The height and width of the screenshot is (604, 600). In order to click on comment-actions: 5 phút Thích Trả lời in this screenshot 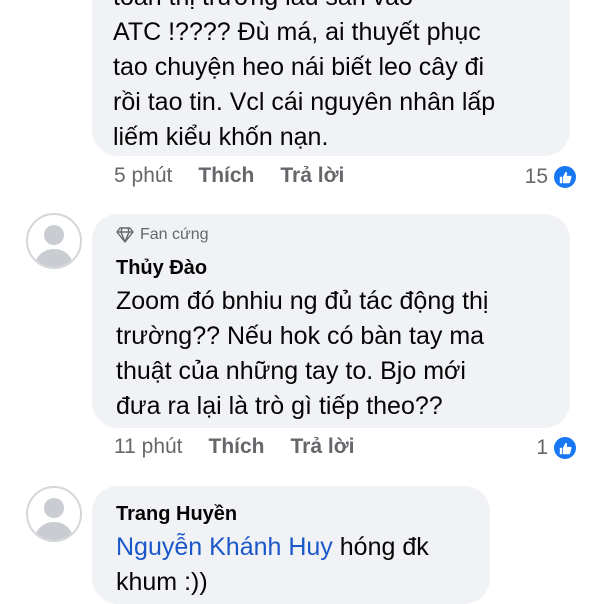, I will do `click(229, 176)`.